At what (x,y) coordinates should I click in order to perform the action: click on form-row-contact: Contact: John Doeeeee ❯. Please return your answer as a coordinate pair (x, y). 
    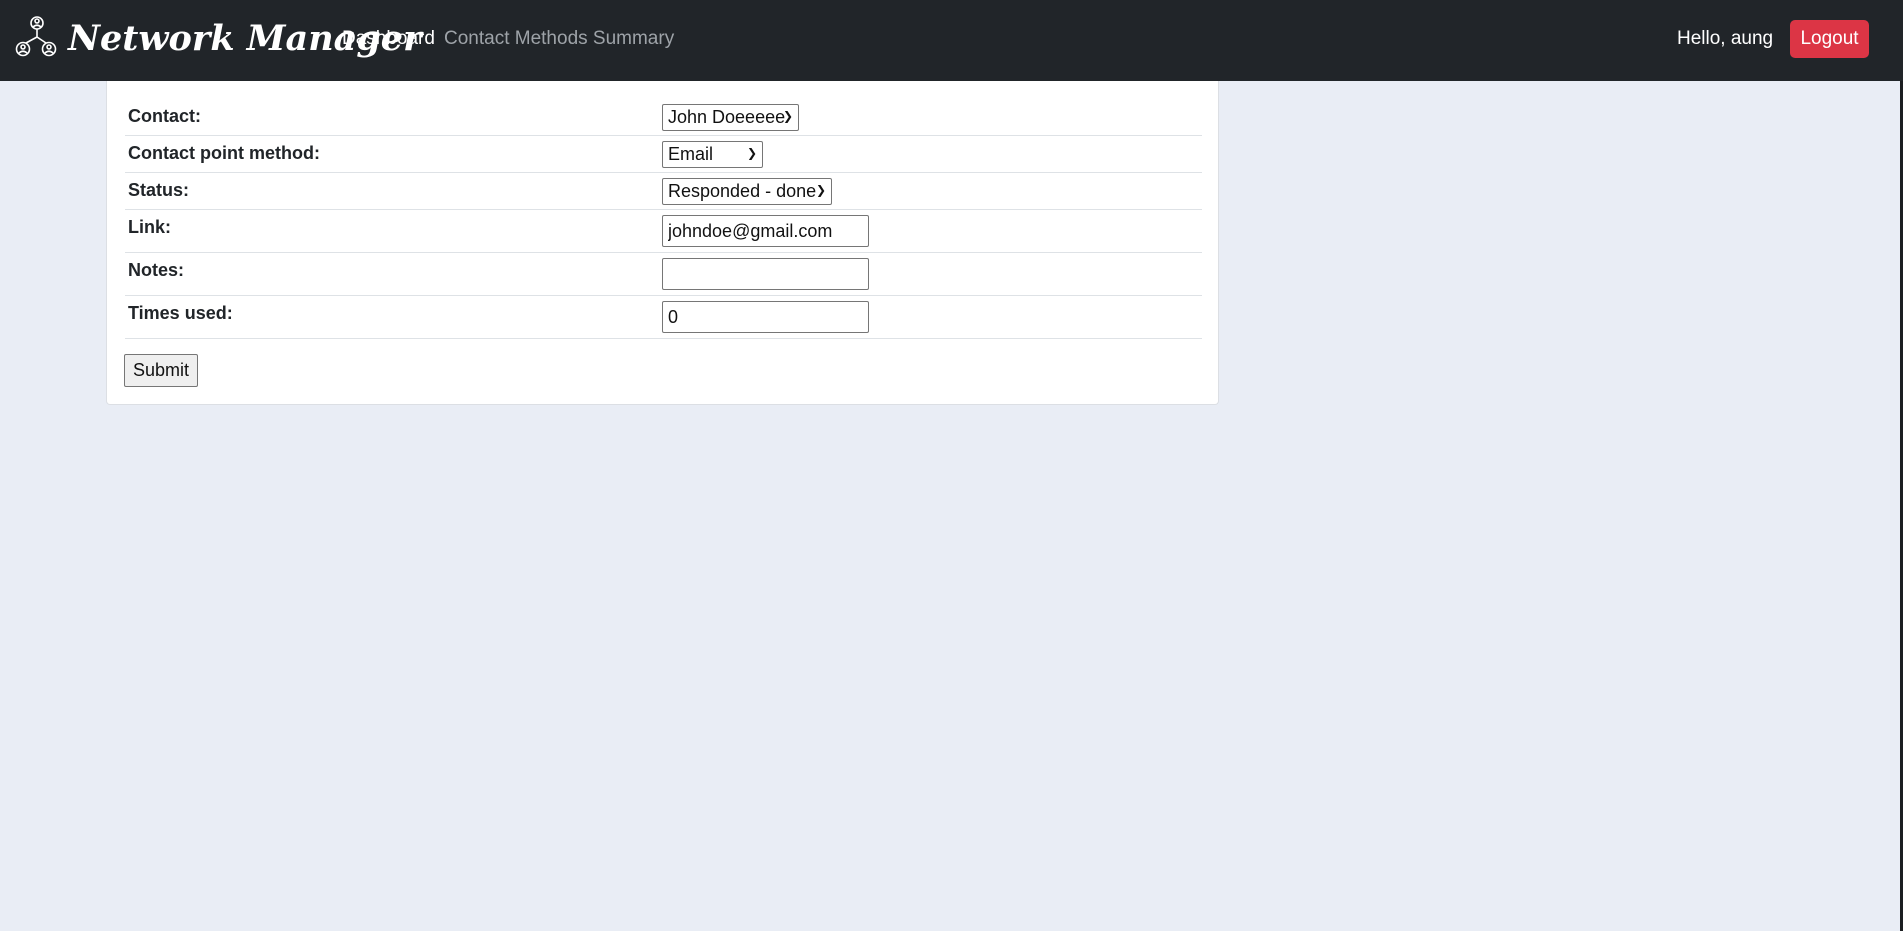
    Looking at the image, I should click on (663, 117).